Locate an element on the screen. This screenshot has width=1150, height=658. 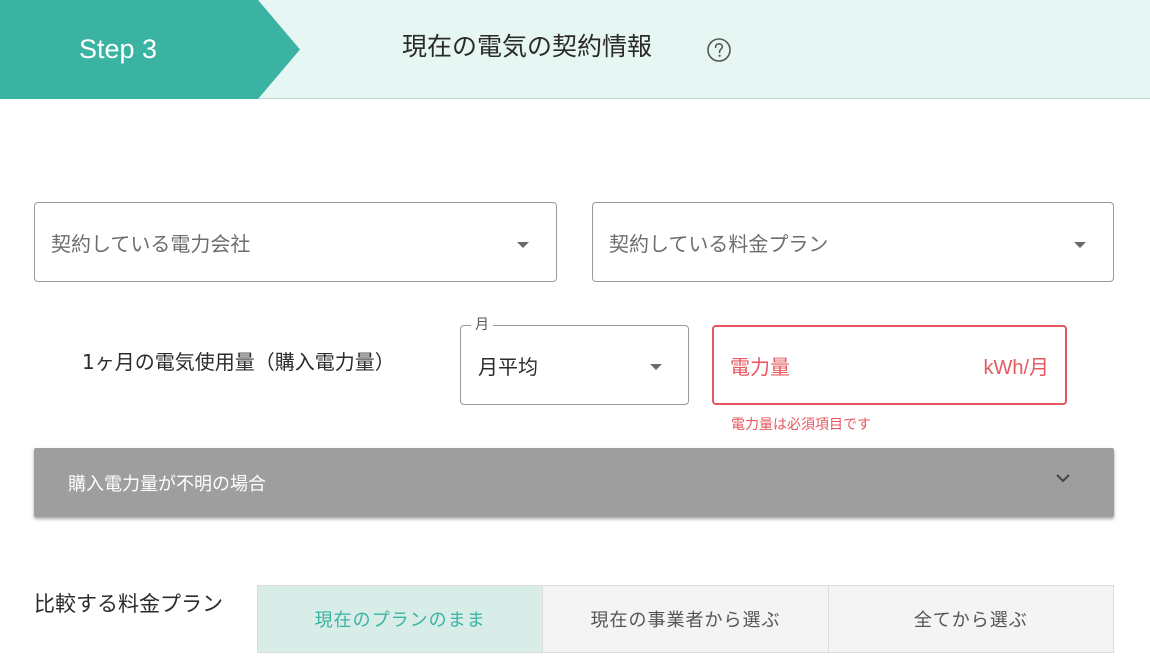
rate-plan-placeholder: 契約している料金プラン is located at coordinates (719, 244).